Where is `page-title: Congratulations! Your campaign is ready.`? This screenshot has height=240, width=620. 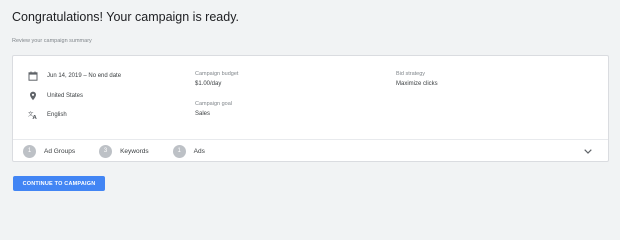
page-title: Congratulations! Your campaign is ready. is located at coordinates (125, 17).